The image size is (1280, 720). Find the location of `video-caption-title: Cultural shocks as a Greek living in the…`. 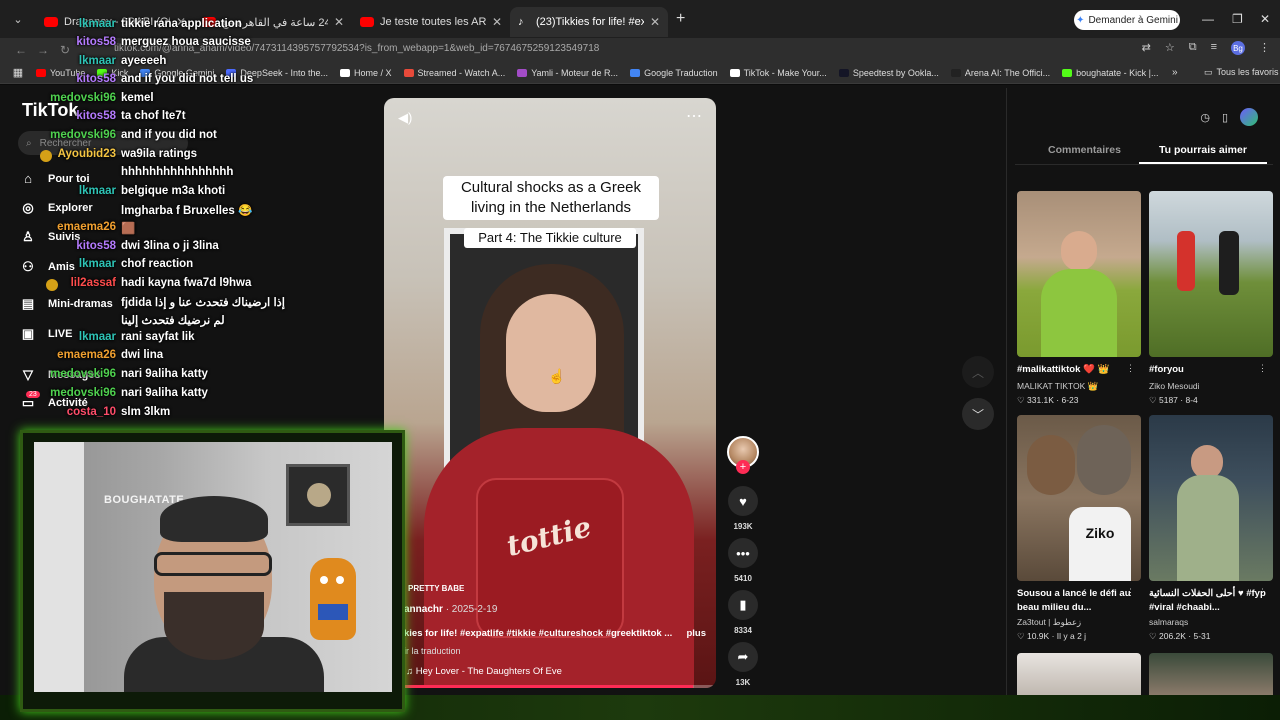

video-caption-title: Cultural shocks as a Greek living in the… is located at coordinates (551, 198).